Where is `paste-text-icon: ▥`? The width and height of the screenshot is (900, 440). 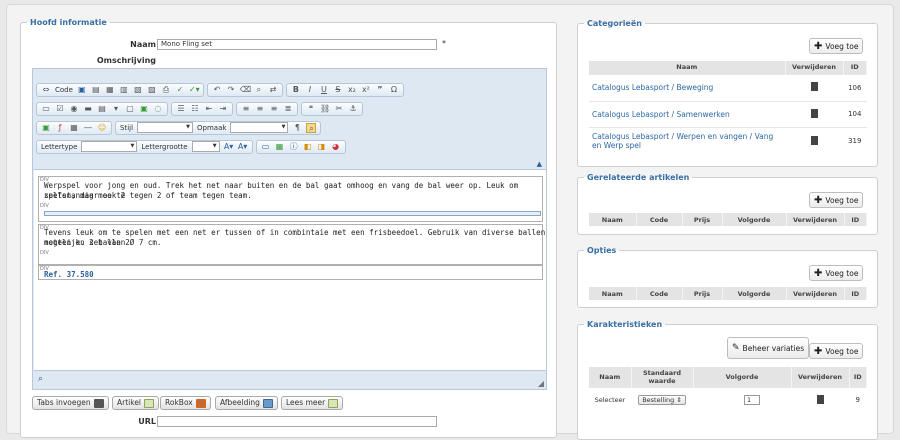
paste-text-icon: ▥ is located at coordinates (124, 90).